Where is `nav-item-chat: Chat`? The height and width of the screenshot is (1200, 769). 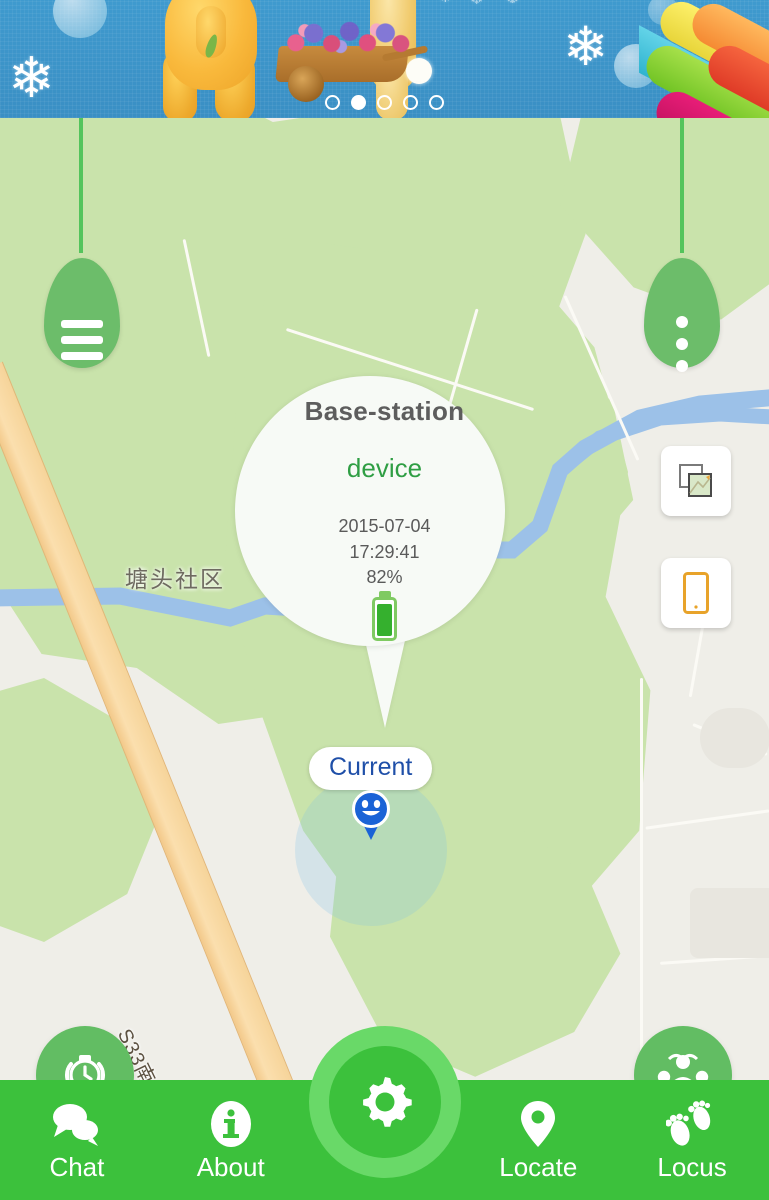
nav-item-chat: Chat is located at coordinates (77, 1140).